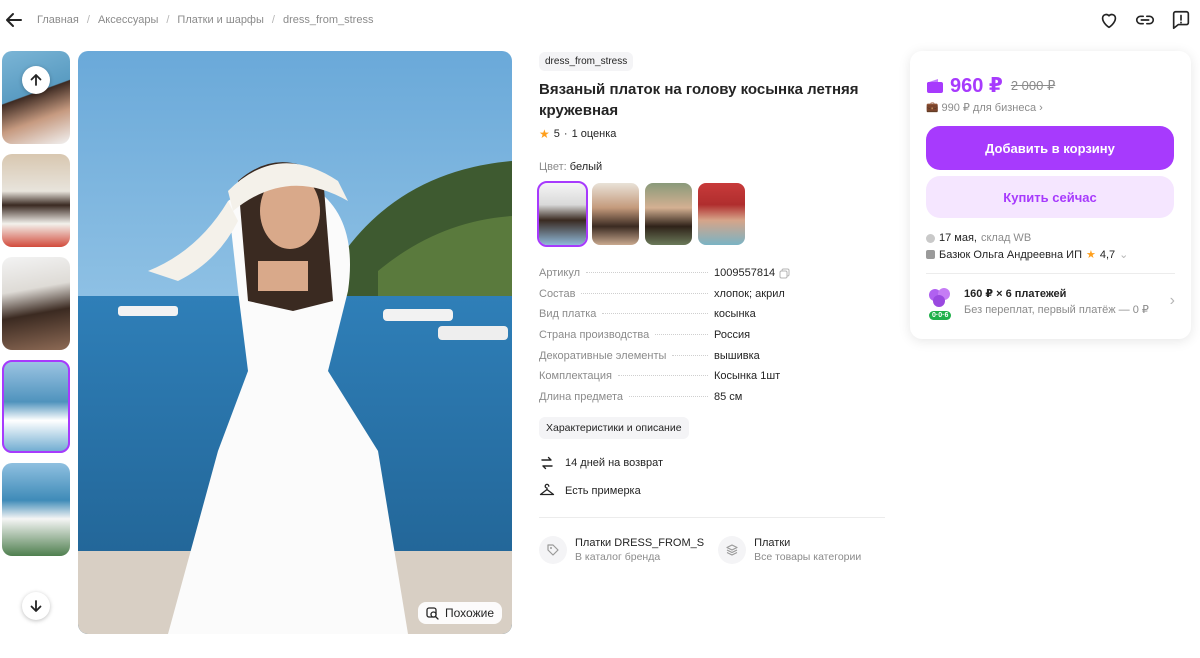 The image size is (1200, 658). Describe the element at coordinates (721, 214) in the screenshot. I see `color-variant-red` at that location.